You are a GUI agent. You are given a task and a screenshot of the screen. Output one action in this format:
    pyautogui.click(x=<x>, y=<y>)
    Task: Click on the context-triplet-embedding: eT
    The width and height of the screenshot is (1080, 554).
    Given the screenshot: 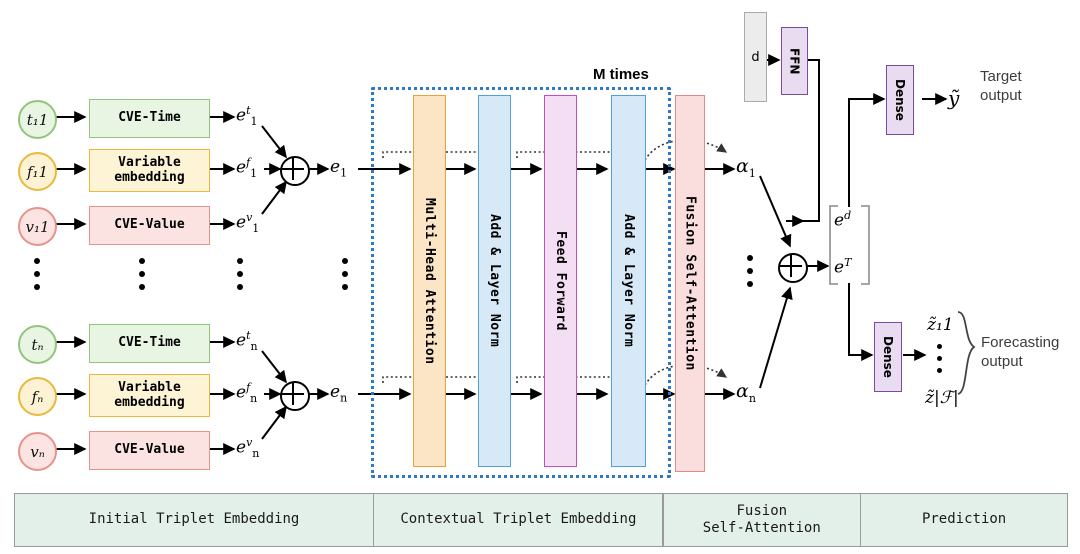 What is the action you would take?
    pyautogui.click(x=843, y=267)
    